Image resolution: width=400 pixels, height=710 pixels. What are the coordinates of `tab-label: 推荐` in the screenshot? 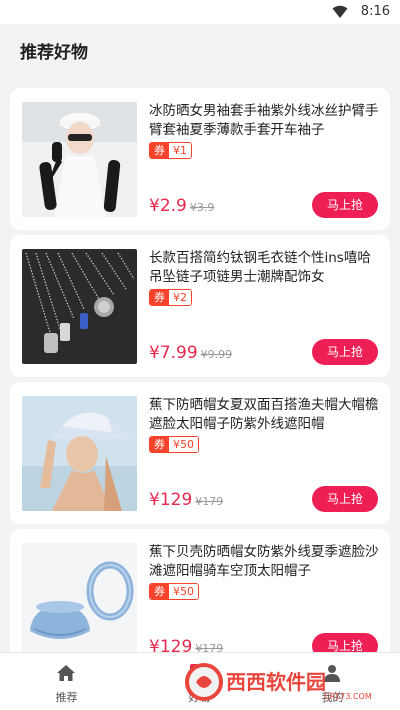 It's located at (66, 697).